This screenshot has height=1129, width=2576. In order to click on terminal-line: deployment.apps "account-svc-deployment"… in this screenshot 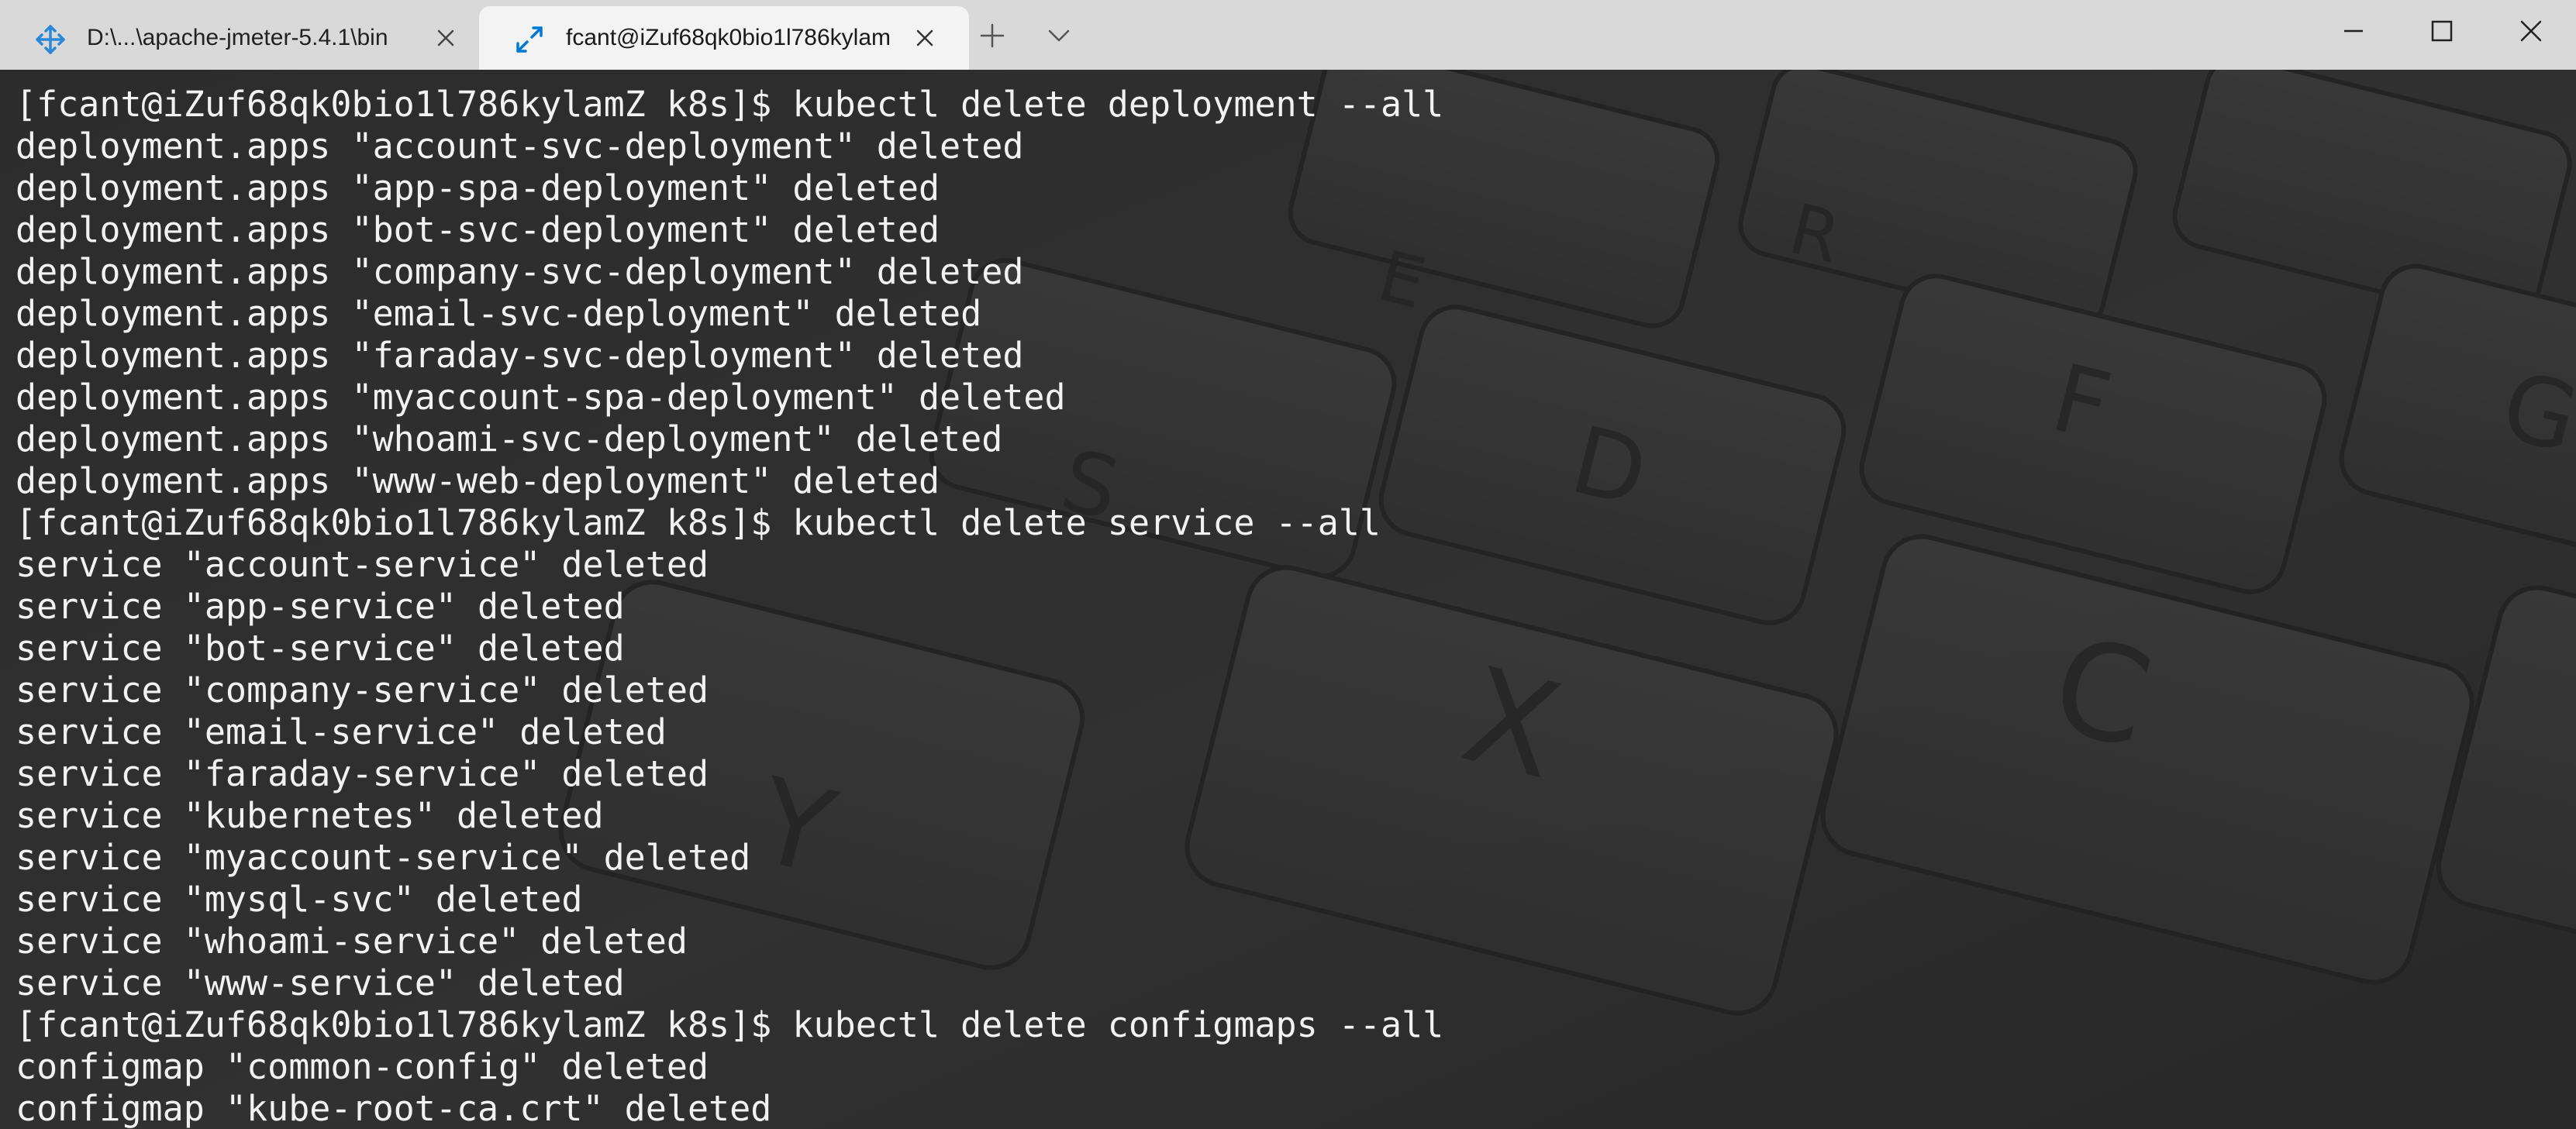, I will do `click(520, 147)`.